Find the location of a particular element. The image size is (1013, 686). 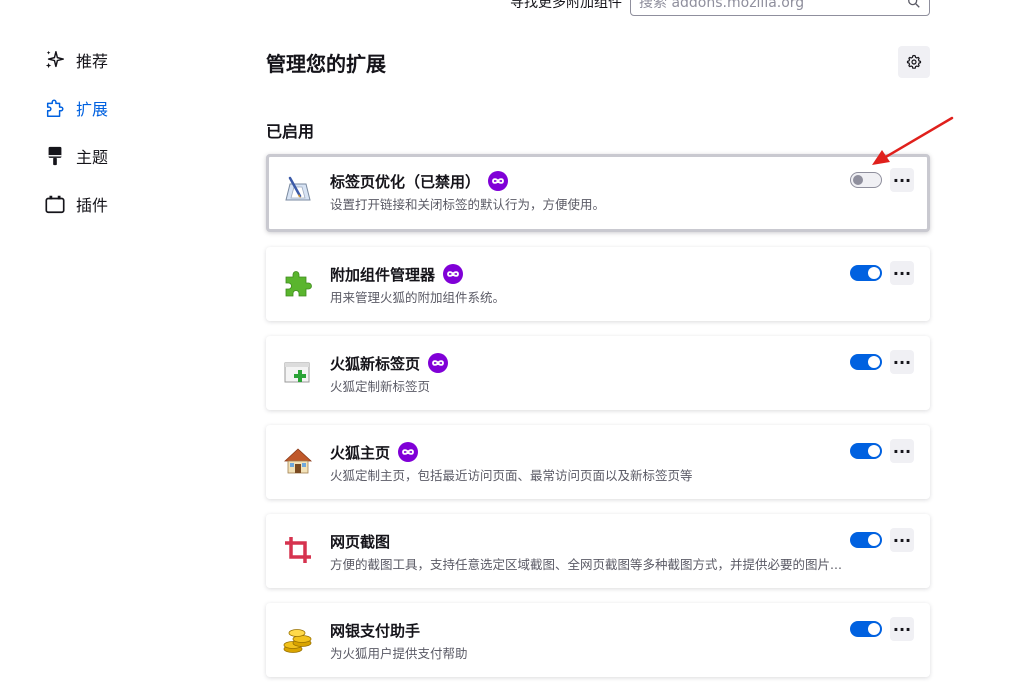

sidebar-item-label: 主题 is located at coordinates (92, 157).